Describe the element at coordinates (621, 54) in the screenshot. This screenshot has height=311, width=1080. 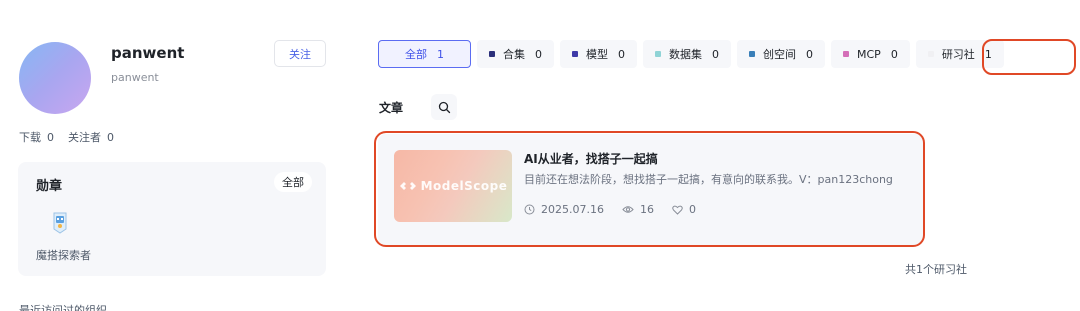
I see `tab-models-count: 0` at that location.